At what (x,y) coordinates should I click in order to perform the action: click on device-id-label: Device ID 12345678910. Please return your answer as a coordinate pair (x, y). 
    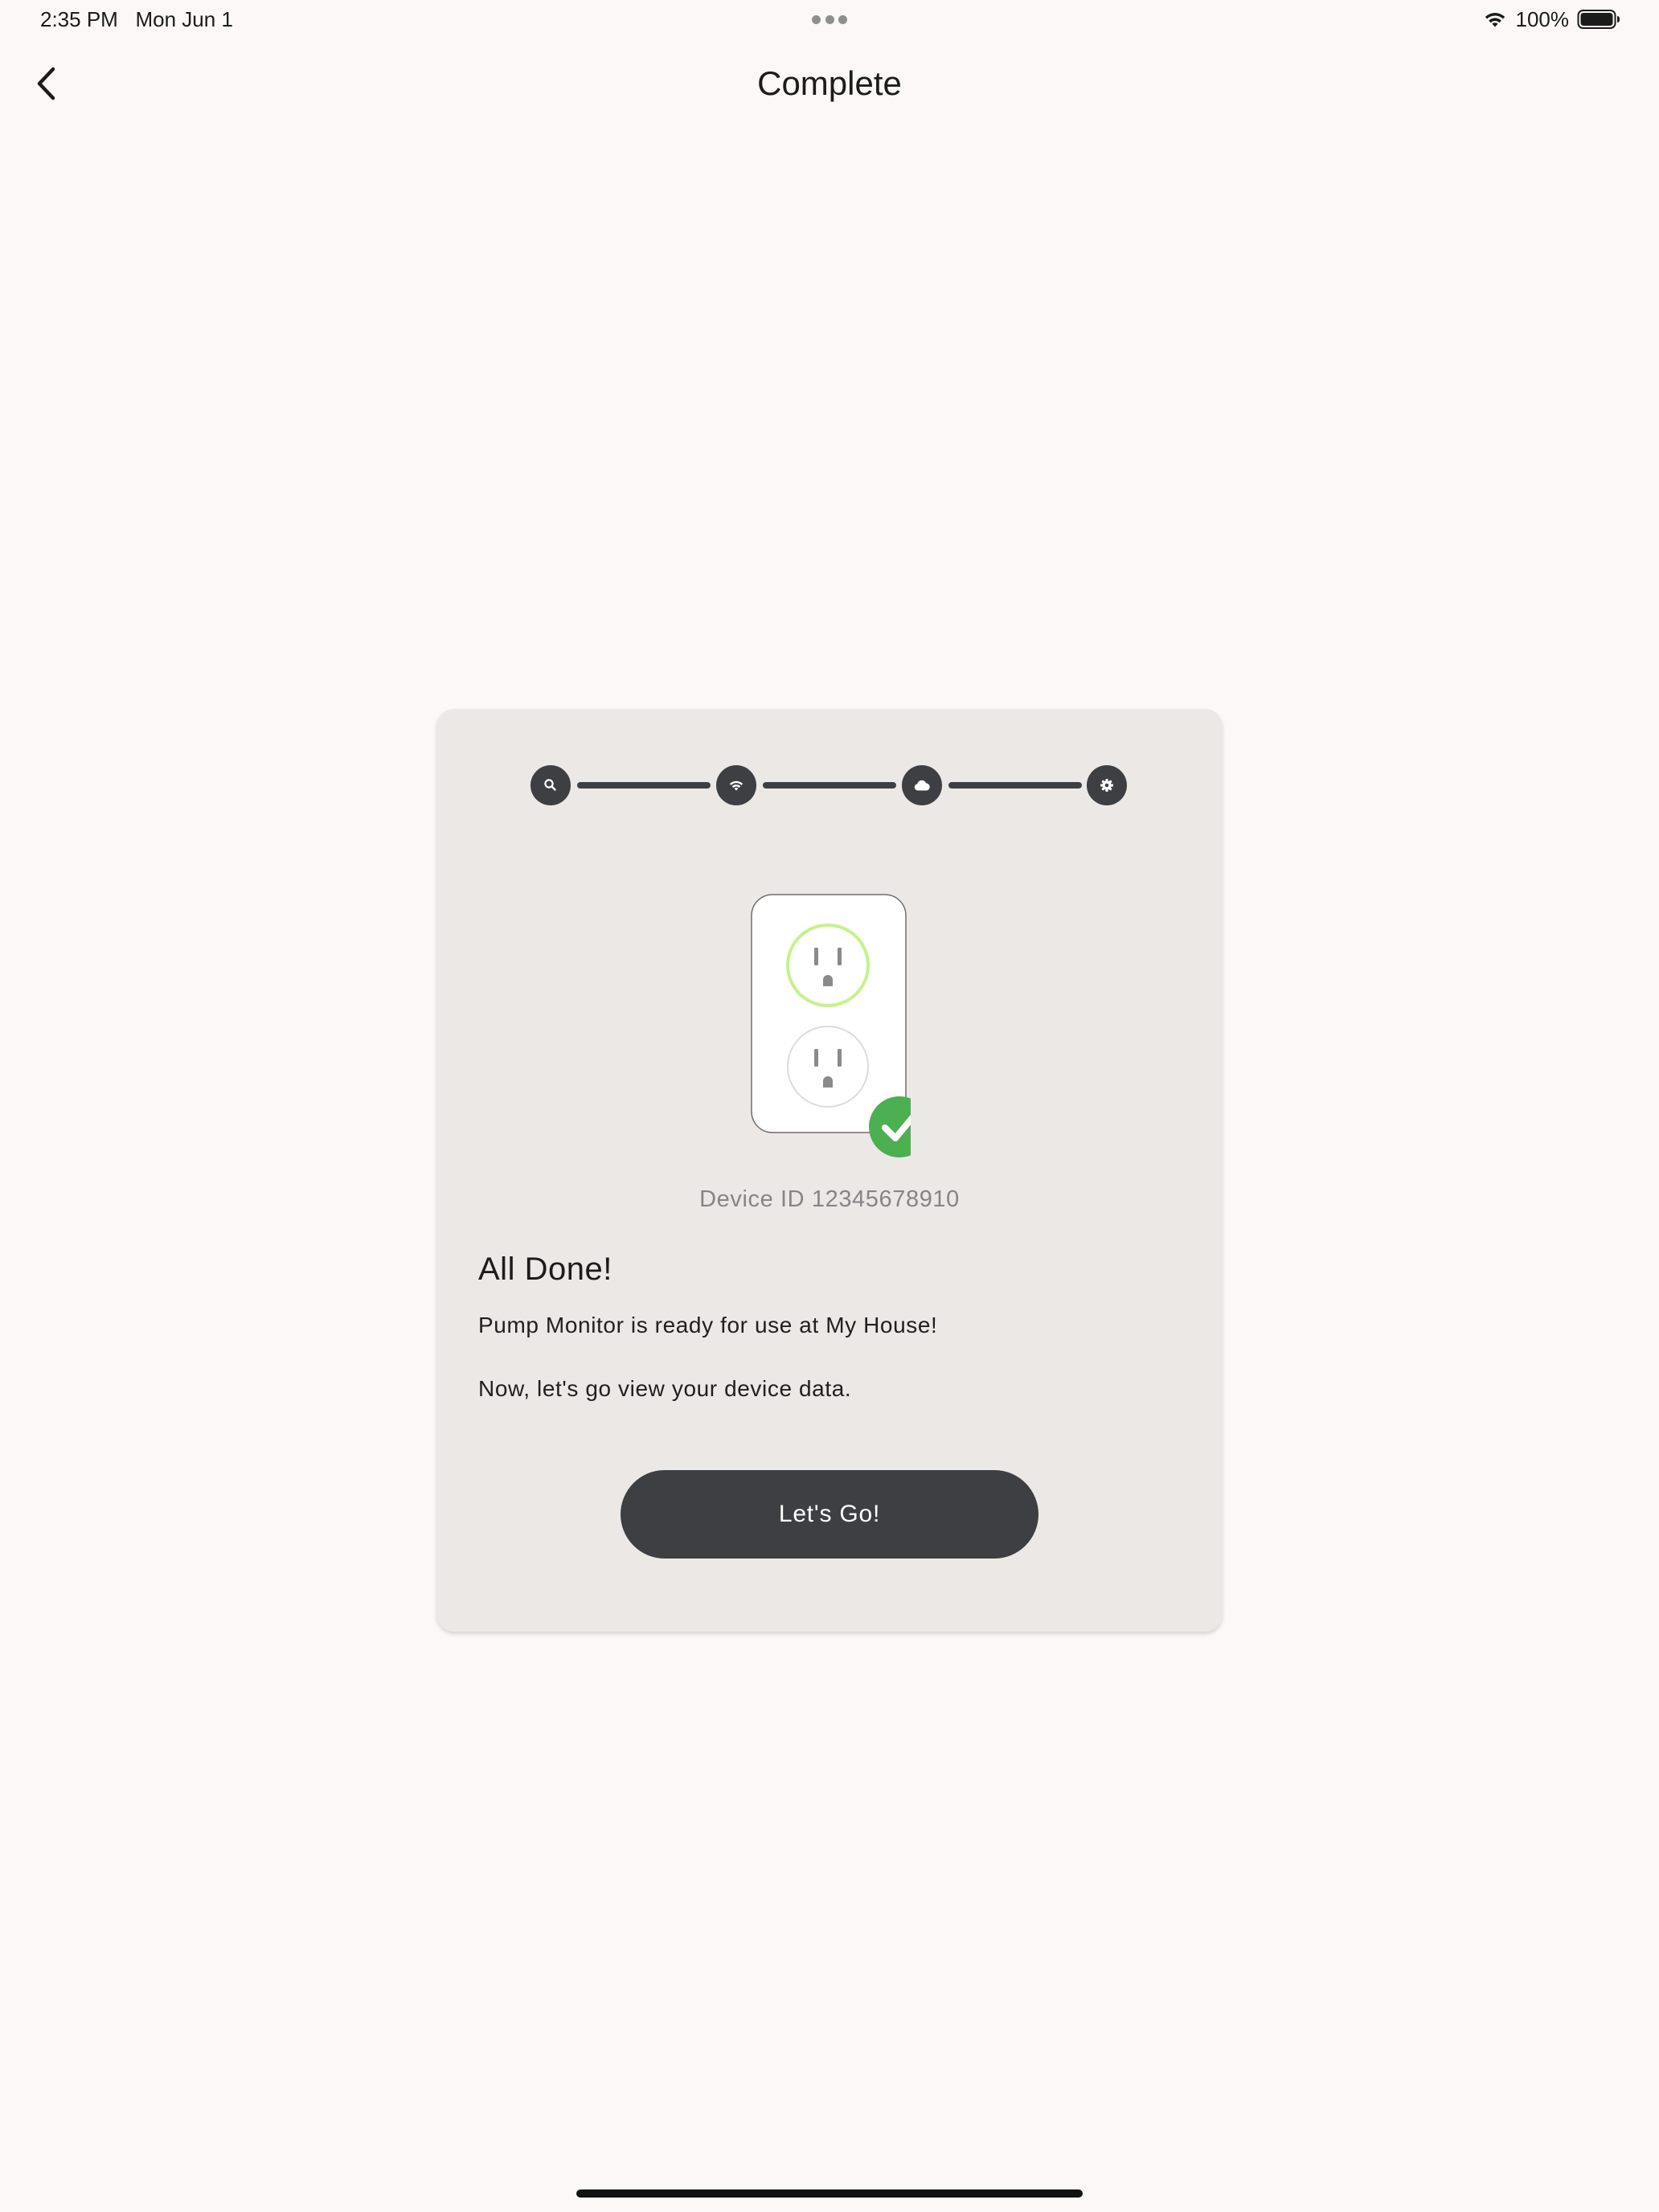
    Looking at the image, I should click on (829, 1199).